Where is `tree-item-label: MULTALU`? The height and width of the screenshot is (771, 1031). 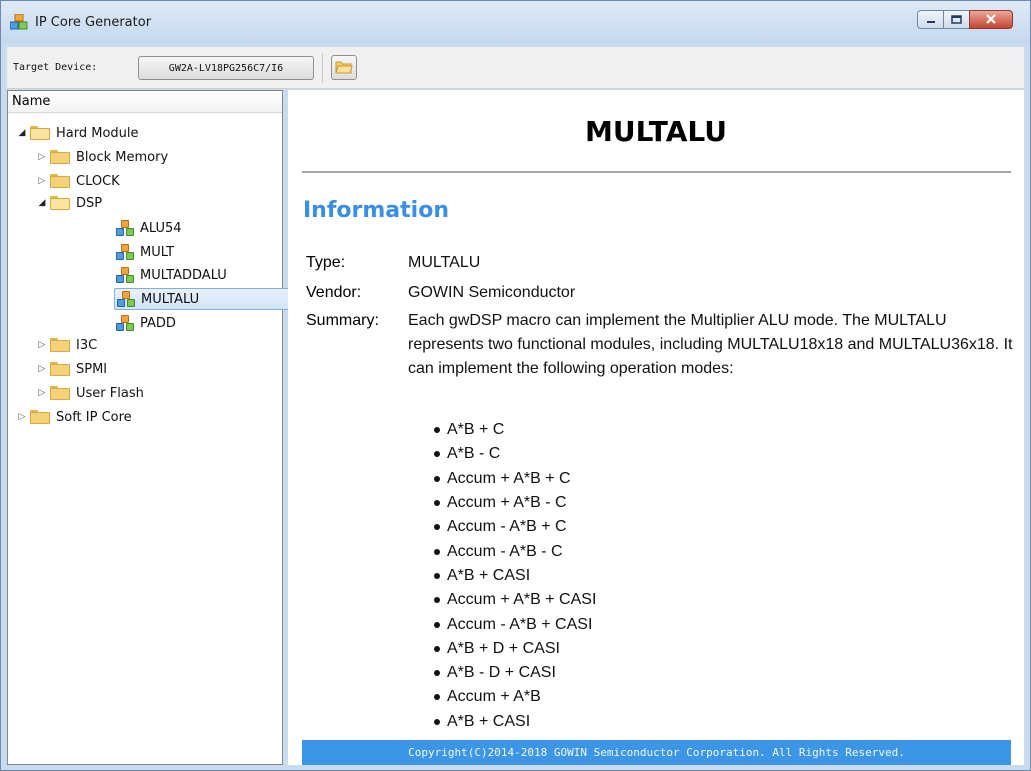 tree-item-label: MULTALU is located at coordinates (170, 299).